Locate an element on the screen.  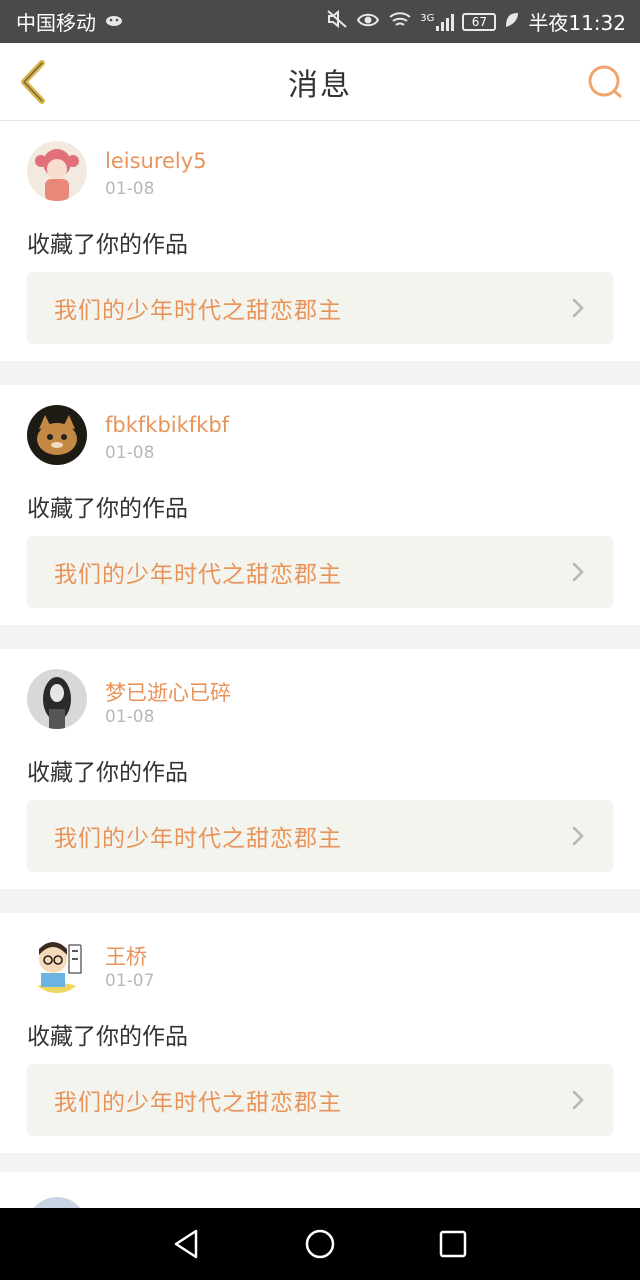
page-title: 消息 is located at coordinates (320, 85).